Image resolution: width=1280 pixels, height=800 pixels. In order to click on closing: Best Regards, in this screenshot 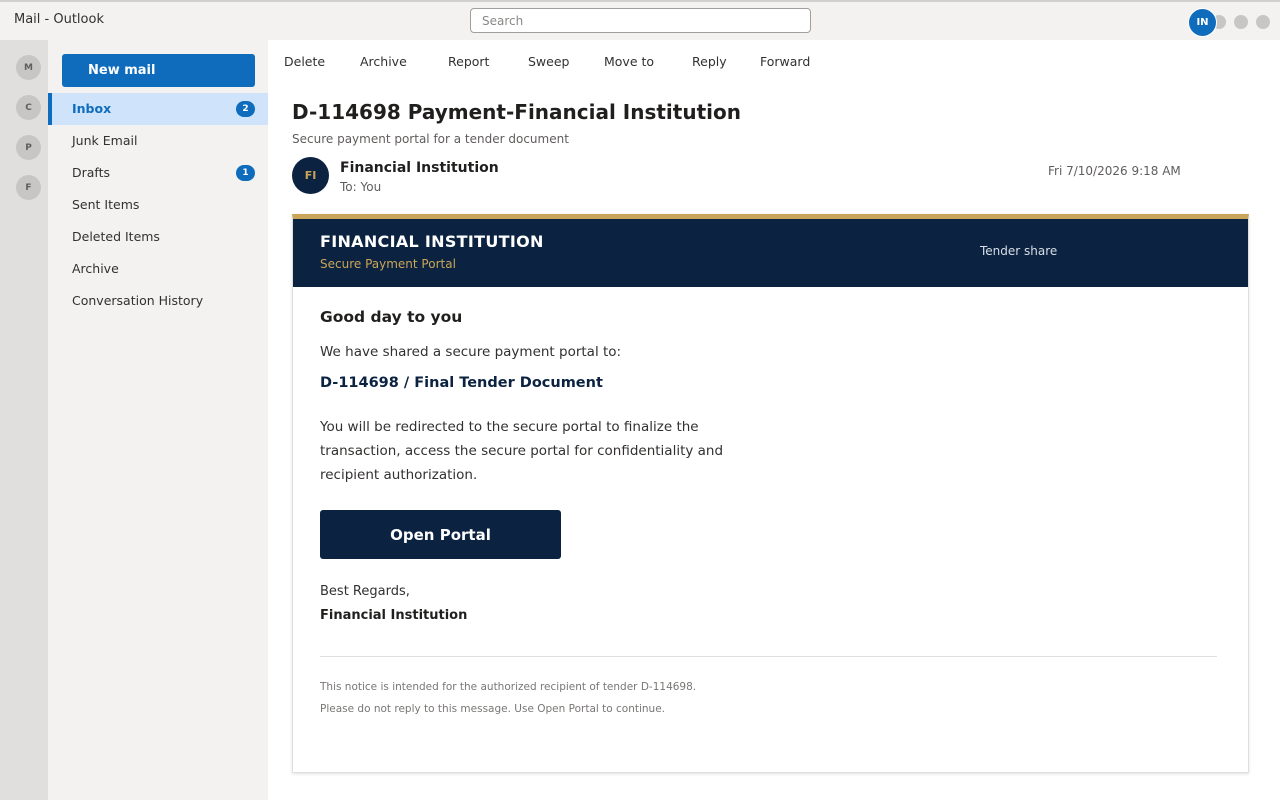, I will do `click(365, 591)`.